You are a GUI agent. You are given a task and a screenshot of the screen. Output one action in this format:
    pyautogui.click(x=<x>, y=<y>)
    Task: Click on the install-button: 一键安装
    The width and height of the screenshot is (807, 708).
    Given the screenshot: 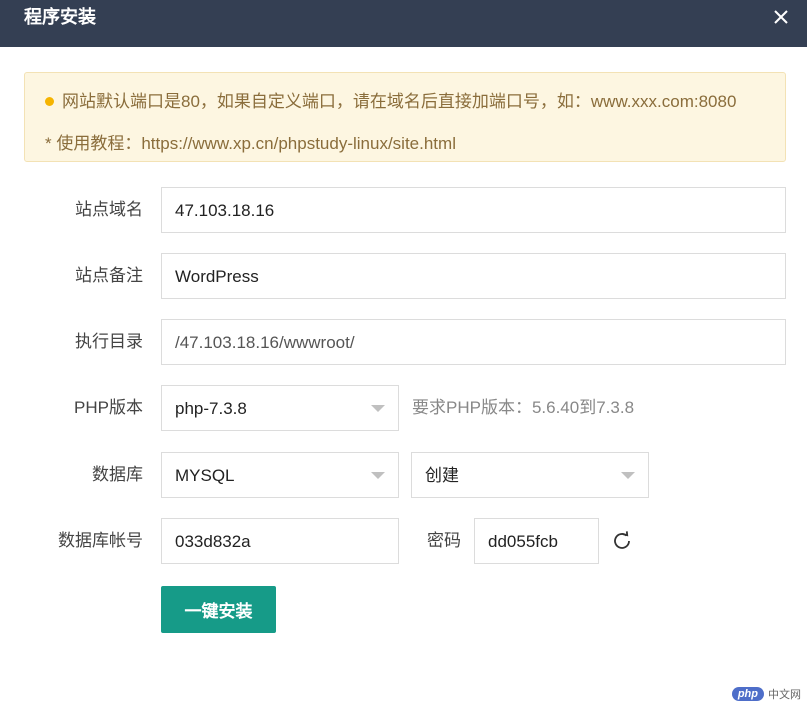 What is the action you would take?
    pyautogui.click(x=218, y=609)
    